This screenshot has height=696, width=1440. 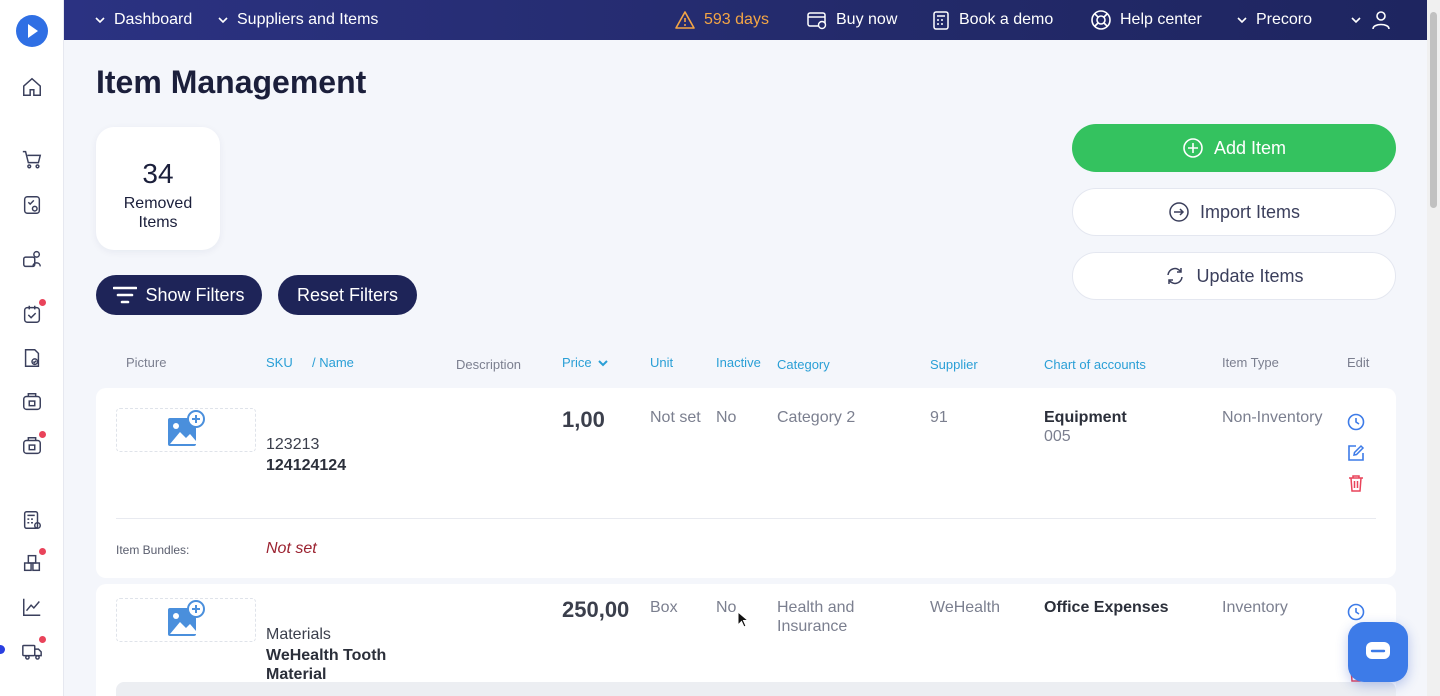 What do you see at coordinates (153, 19) in the screenshot?
I see `breadcrumb-dashboard-label: Dashboard` at bounding box center [153, 19].